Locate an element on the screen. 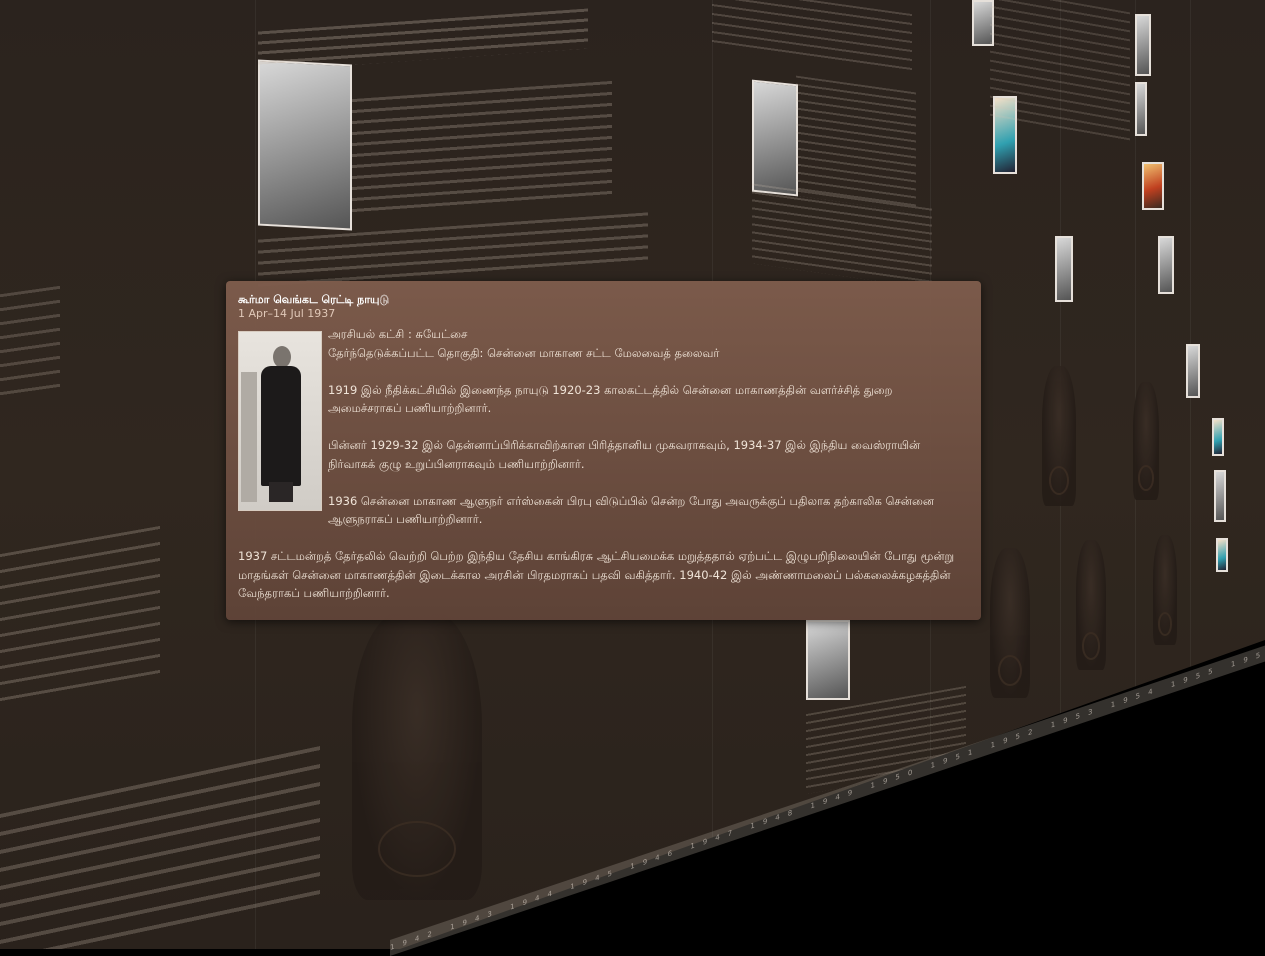 The image size is (1265, 956). popup-title: கூர்மா வெங்கட ரெட்டி நாயுடு is located at coordinates (314, 299).